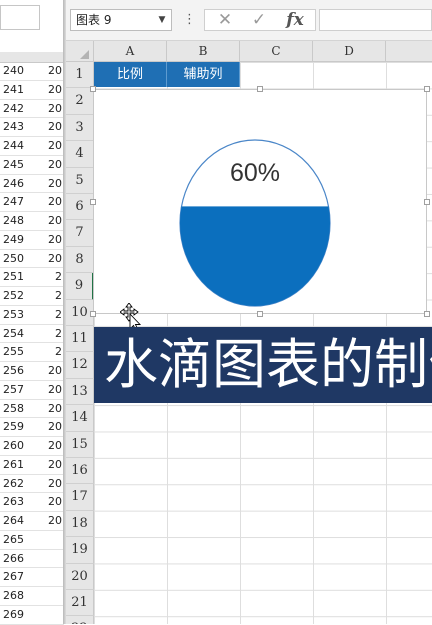  I want to click on row-header: 14, so click(80, 418).